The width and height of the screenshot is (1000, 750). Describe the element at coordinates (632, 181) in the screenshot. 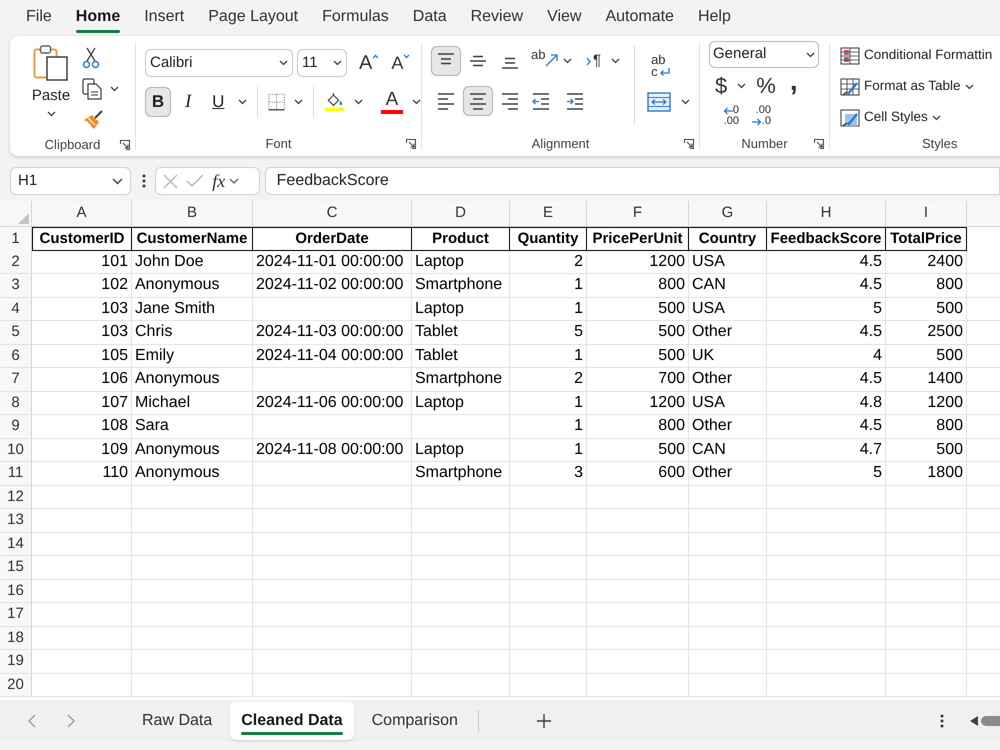

I see `formula-field: FeedbackScore` at that location.